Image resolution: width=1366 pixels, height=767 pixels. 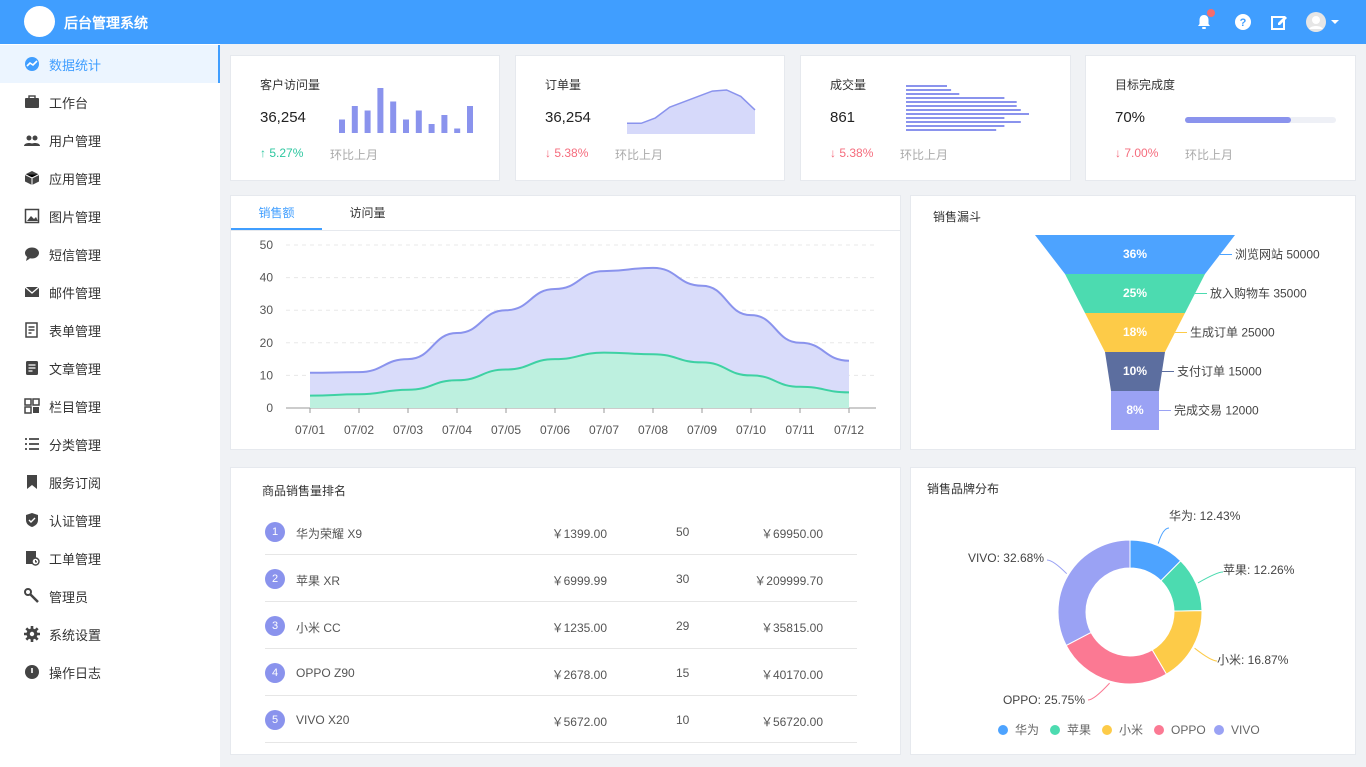 What do you see at coordinates (359, 430) in the screenshot?
I see `x-tick-label: 07/02` at bounding box center [359, 430].